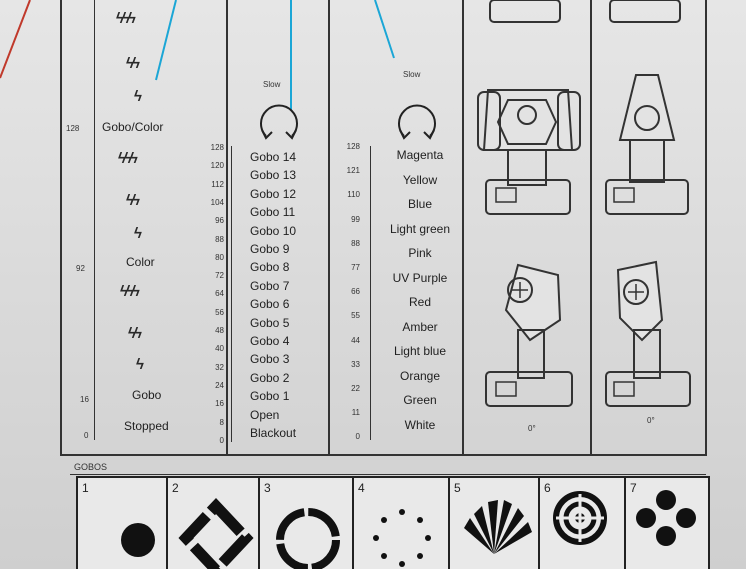 The width and height of the screenshot is (746, 569). Describe the element at coordinates (420, 400) in the screenshot. I see `color-list-item: Green` at that location.